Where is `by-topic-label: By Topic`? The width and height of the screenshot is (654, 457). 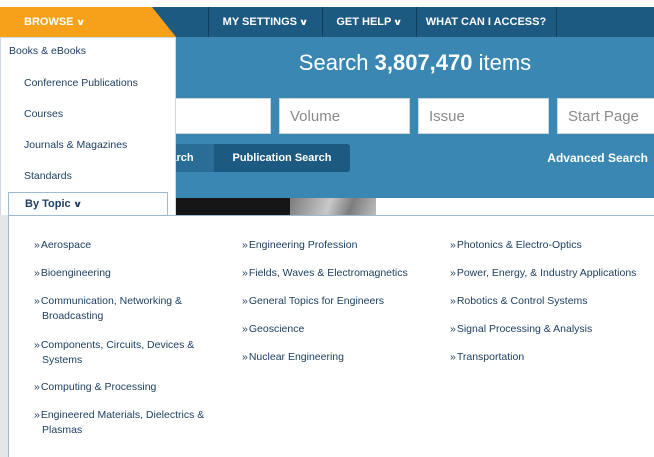 by-topic-label: By Topic is located at coordinates (48, 204).